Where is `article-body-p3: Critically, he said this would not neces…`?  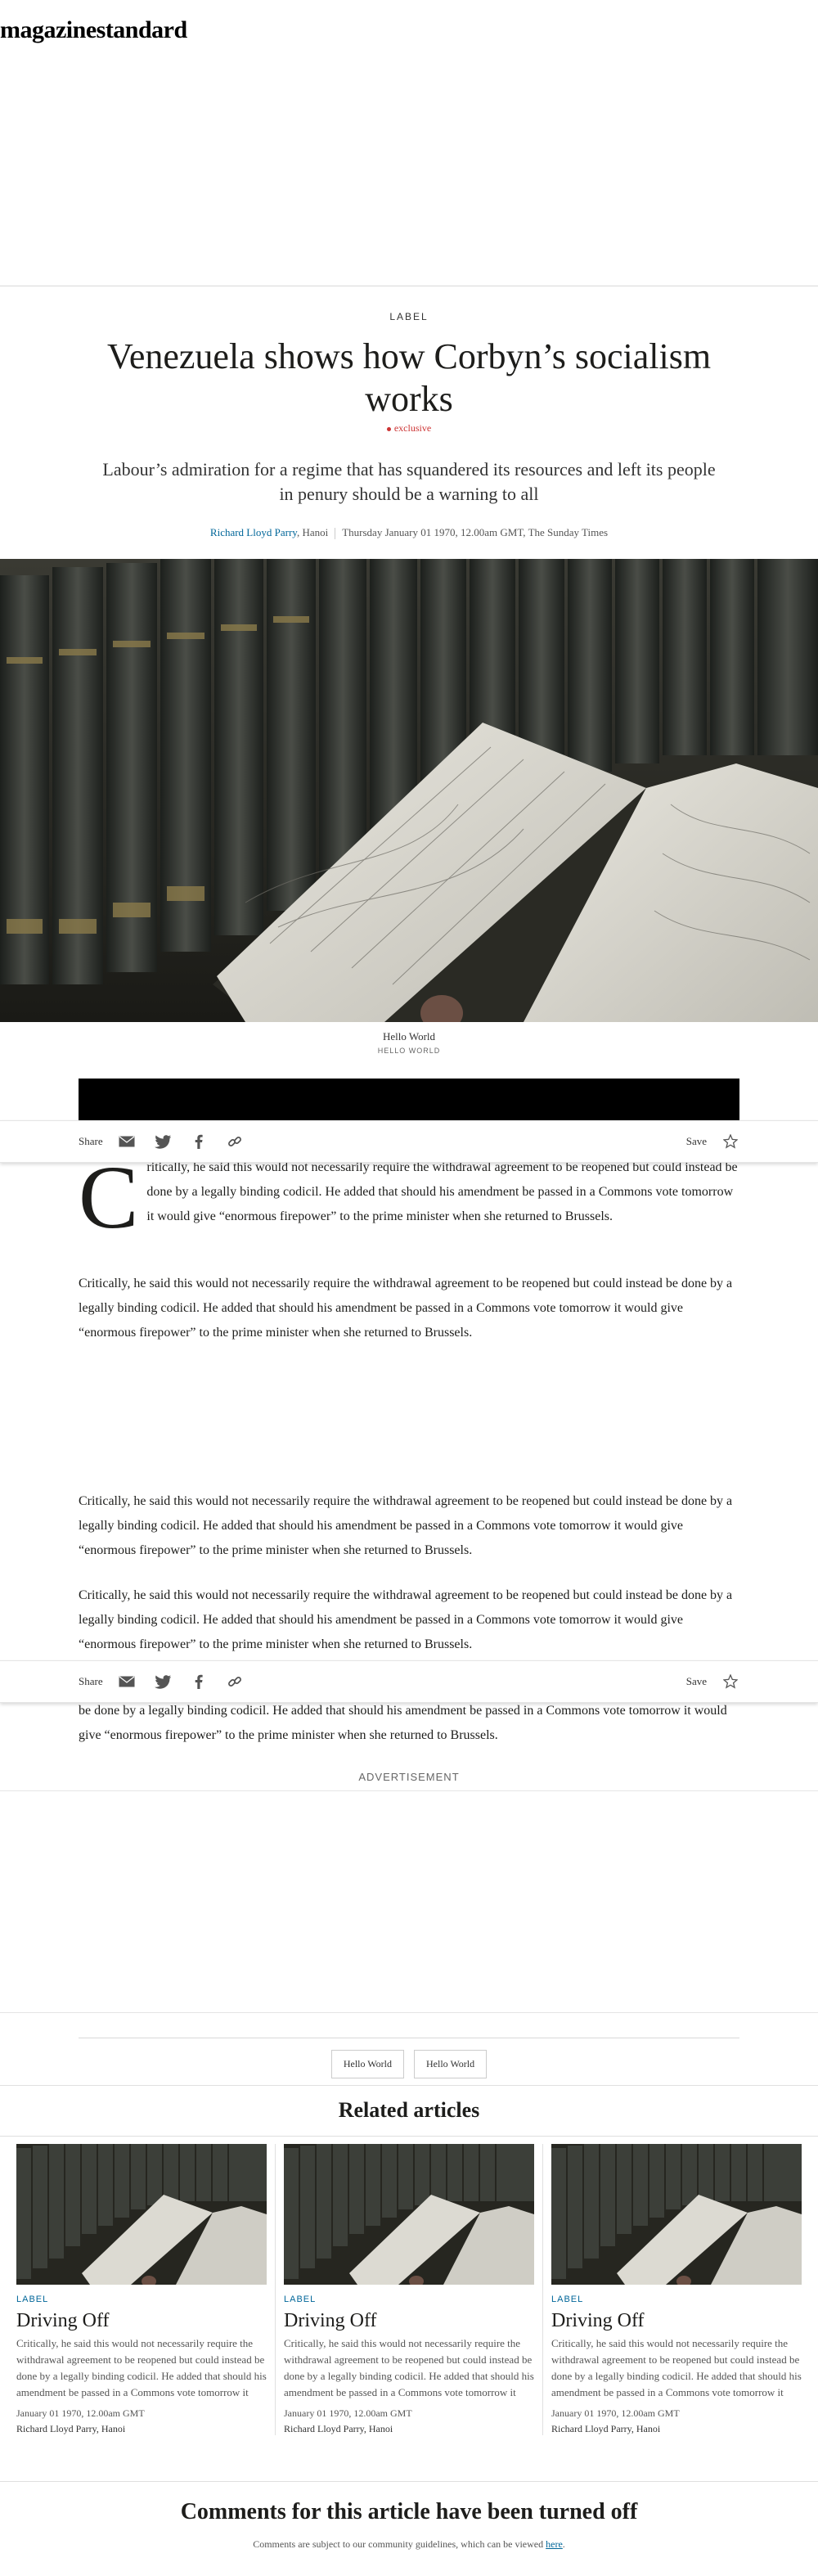 article-body-p3: Critically, he said this would not neces… is located at coordinates (409, 1526).